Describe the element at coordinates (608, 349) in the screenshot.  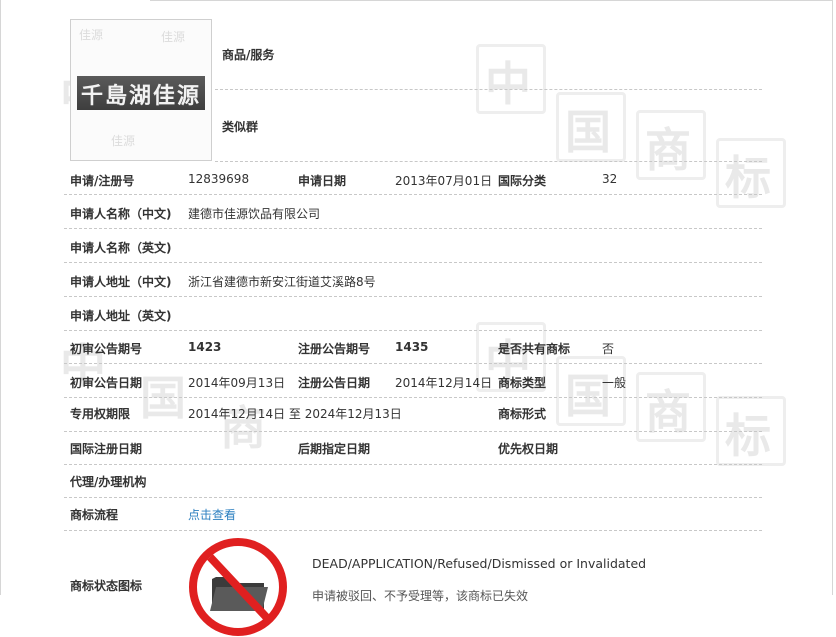
I see `shared-trademark-value: 否` at that location.